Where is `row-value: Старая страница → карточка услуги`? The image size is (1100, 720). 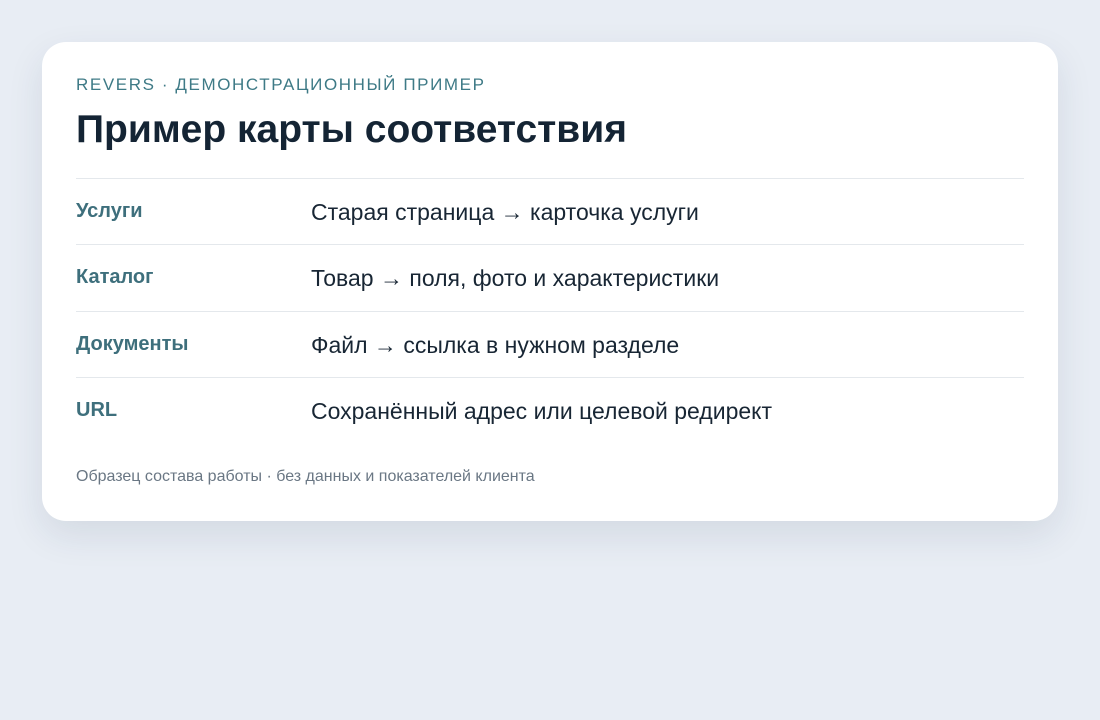 row-value: Старая страница → карточка услуги is located at coordinates (505, 212).